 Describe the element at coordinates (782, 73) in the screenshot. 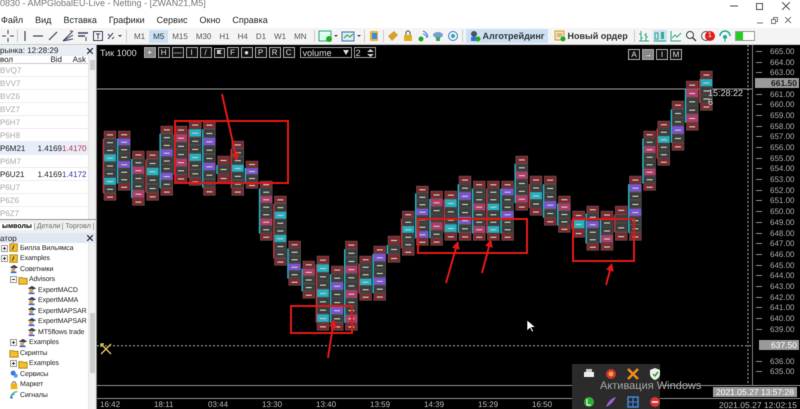

I see `price-label: 663.00` at that location.